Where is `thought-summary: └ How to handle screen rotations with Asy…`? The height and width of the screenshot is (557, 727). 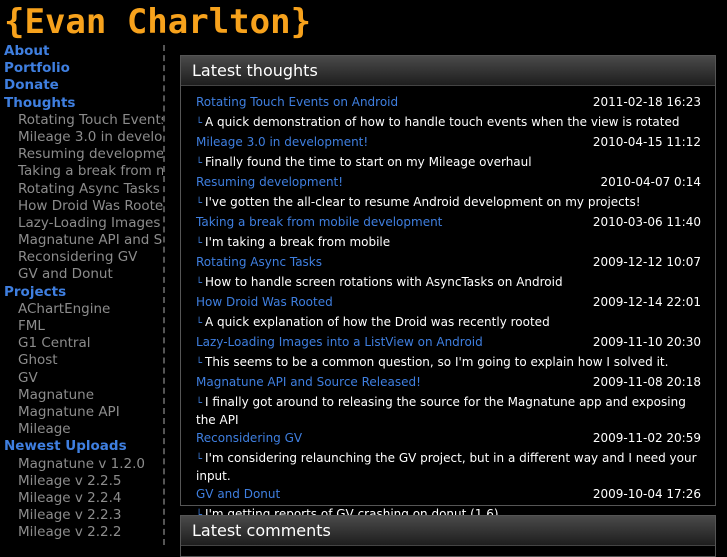 thought-summary: └ How to handle screen rotations with Asy… is located at coordinates (448, 282).